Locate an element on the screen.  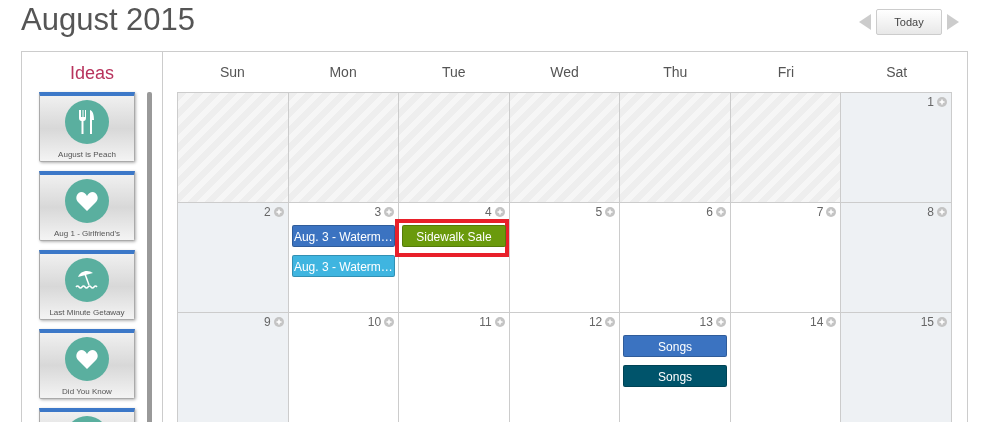
day-number: 4 is located at coordinates (488, 212).